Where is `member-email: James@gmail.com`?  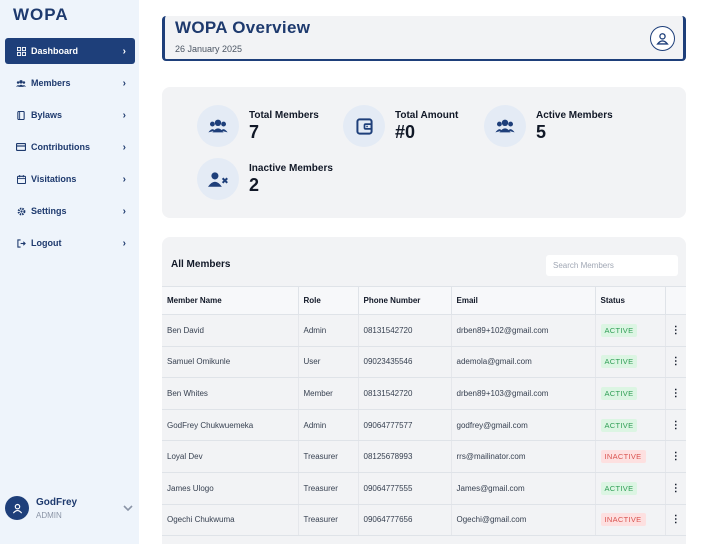
member-email: James@gmail.com is located at coordinates (523, 488).